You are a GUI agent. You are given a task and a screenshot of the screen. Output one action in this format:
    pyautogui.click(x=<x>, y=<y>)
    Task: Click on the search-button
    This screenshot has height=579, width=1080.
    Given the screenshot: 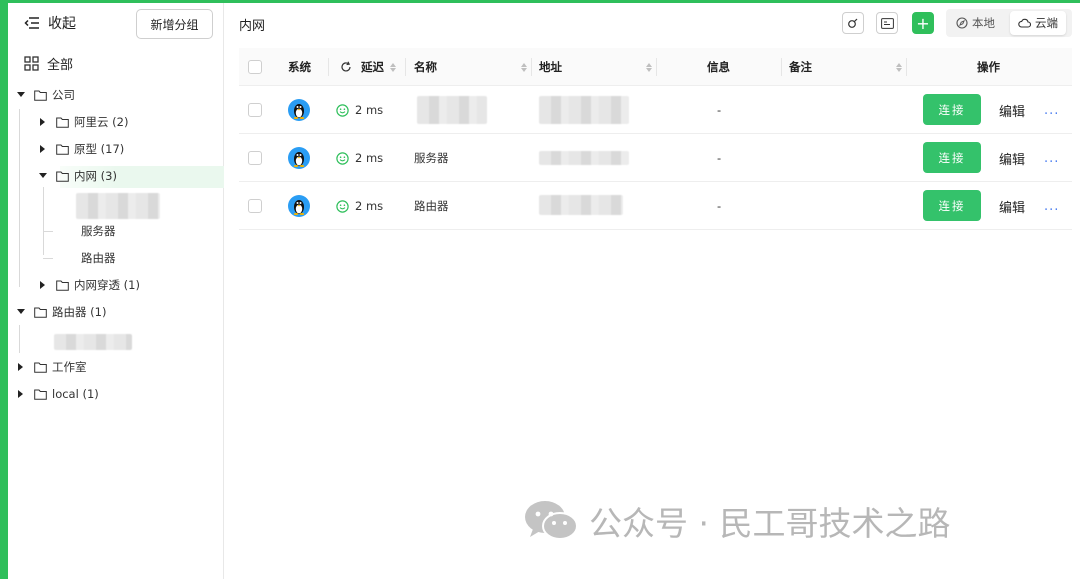 What is the action you would take?
    pyautogui.click(x=853, y=23)
    